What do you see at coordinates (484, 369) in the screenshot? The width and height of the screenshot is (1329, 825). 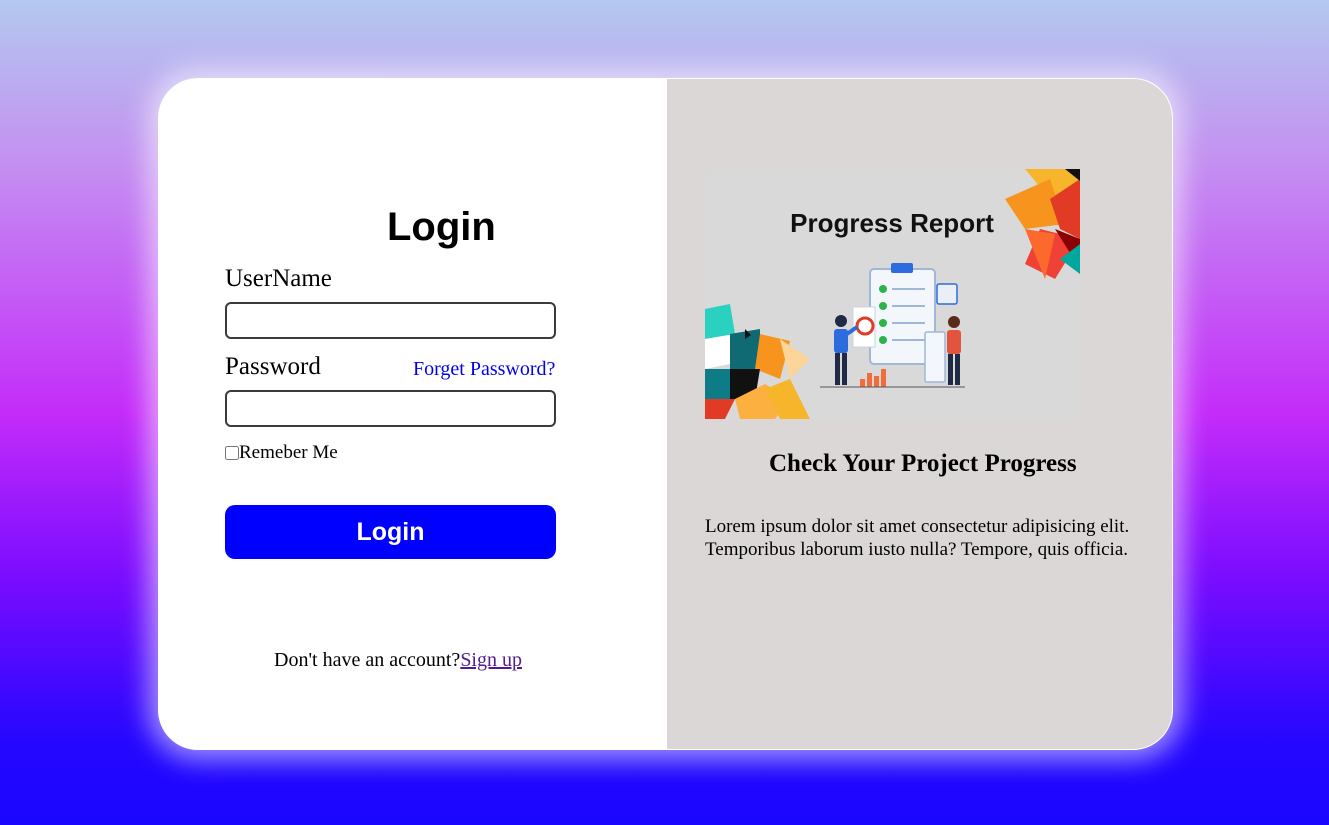 I see `forgot-password-link: Forget Password?` at bounding box center [484, 369].